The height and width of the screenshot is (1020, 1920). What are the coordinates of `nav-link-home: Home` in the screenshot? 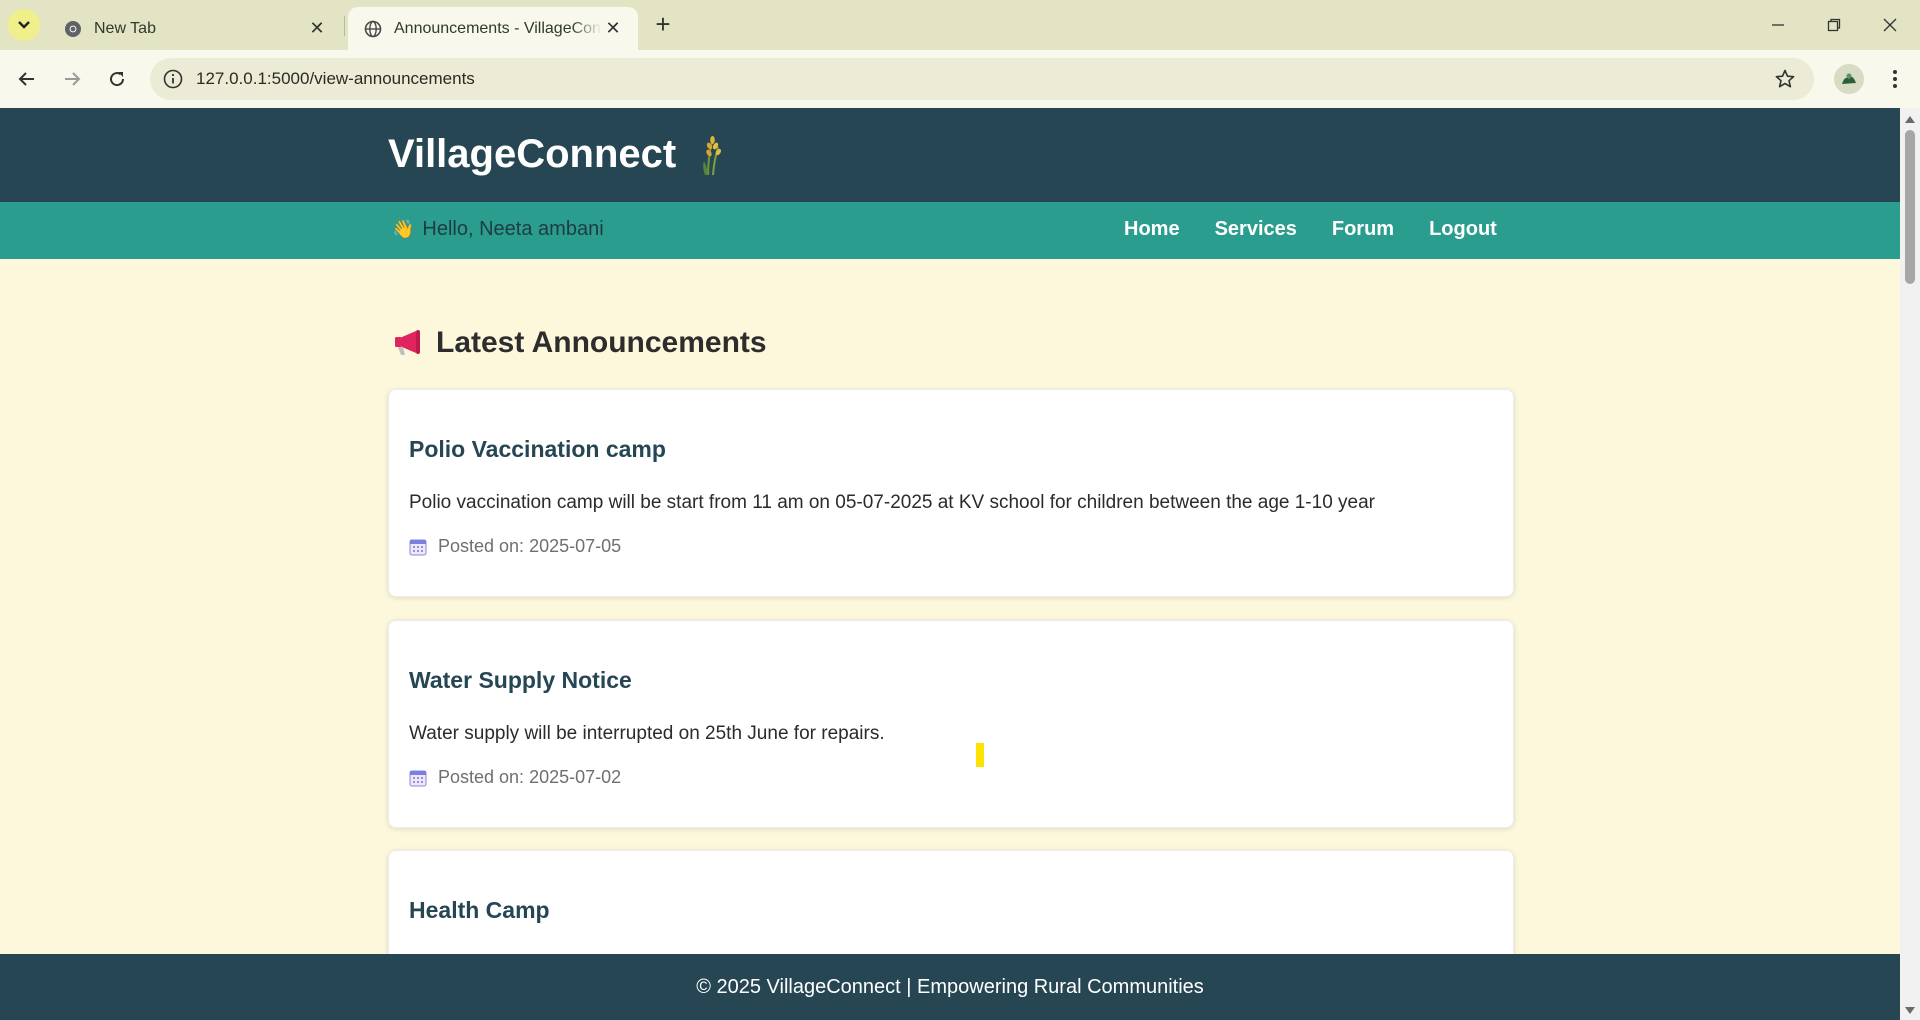 It's located at (1152, 229).